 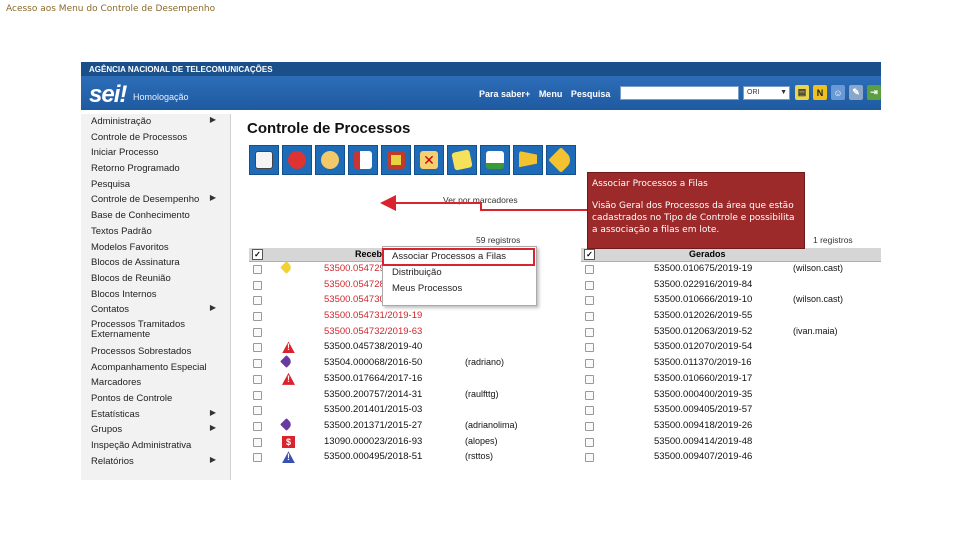 What do you see at coordinates (373, 378) in the screenshot?
I see `process-link: 53500.017664/2017-16` at bounding box center [373, 378].